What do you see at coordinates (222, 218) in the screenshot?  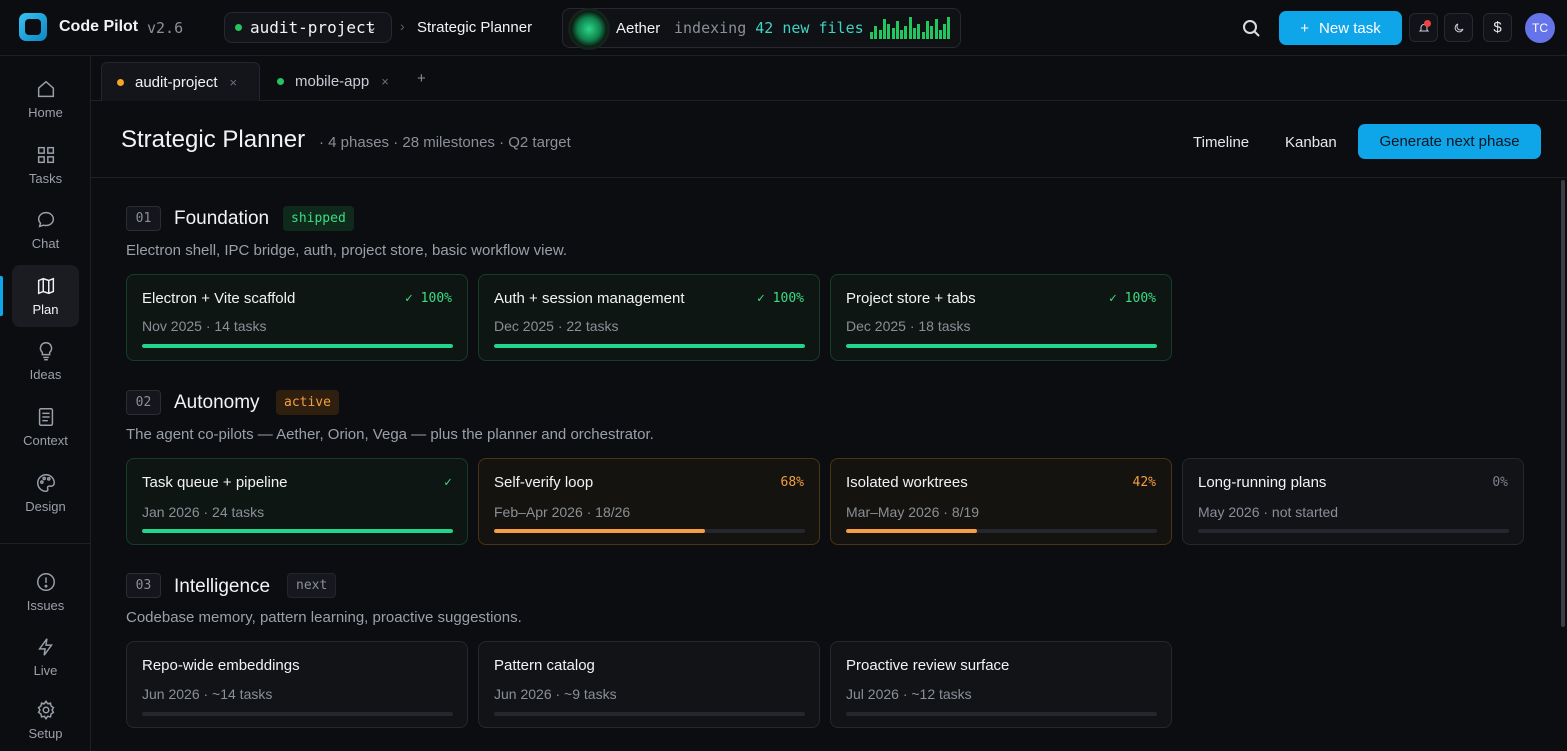 I see `phase-title: Foundation` at bounding box center [222, 218].